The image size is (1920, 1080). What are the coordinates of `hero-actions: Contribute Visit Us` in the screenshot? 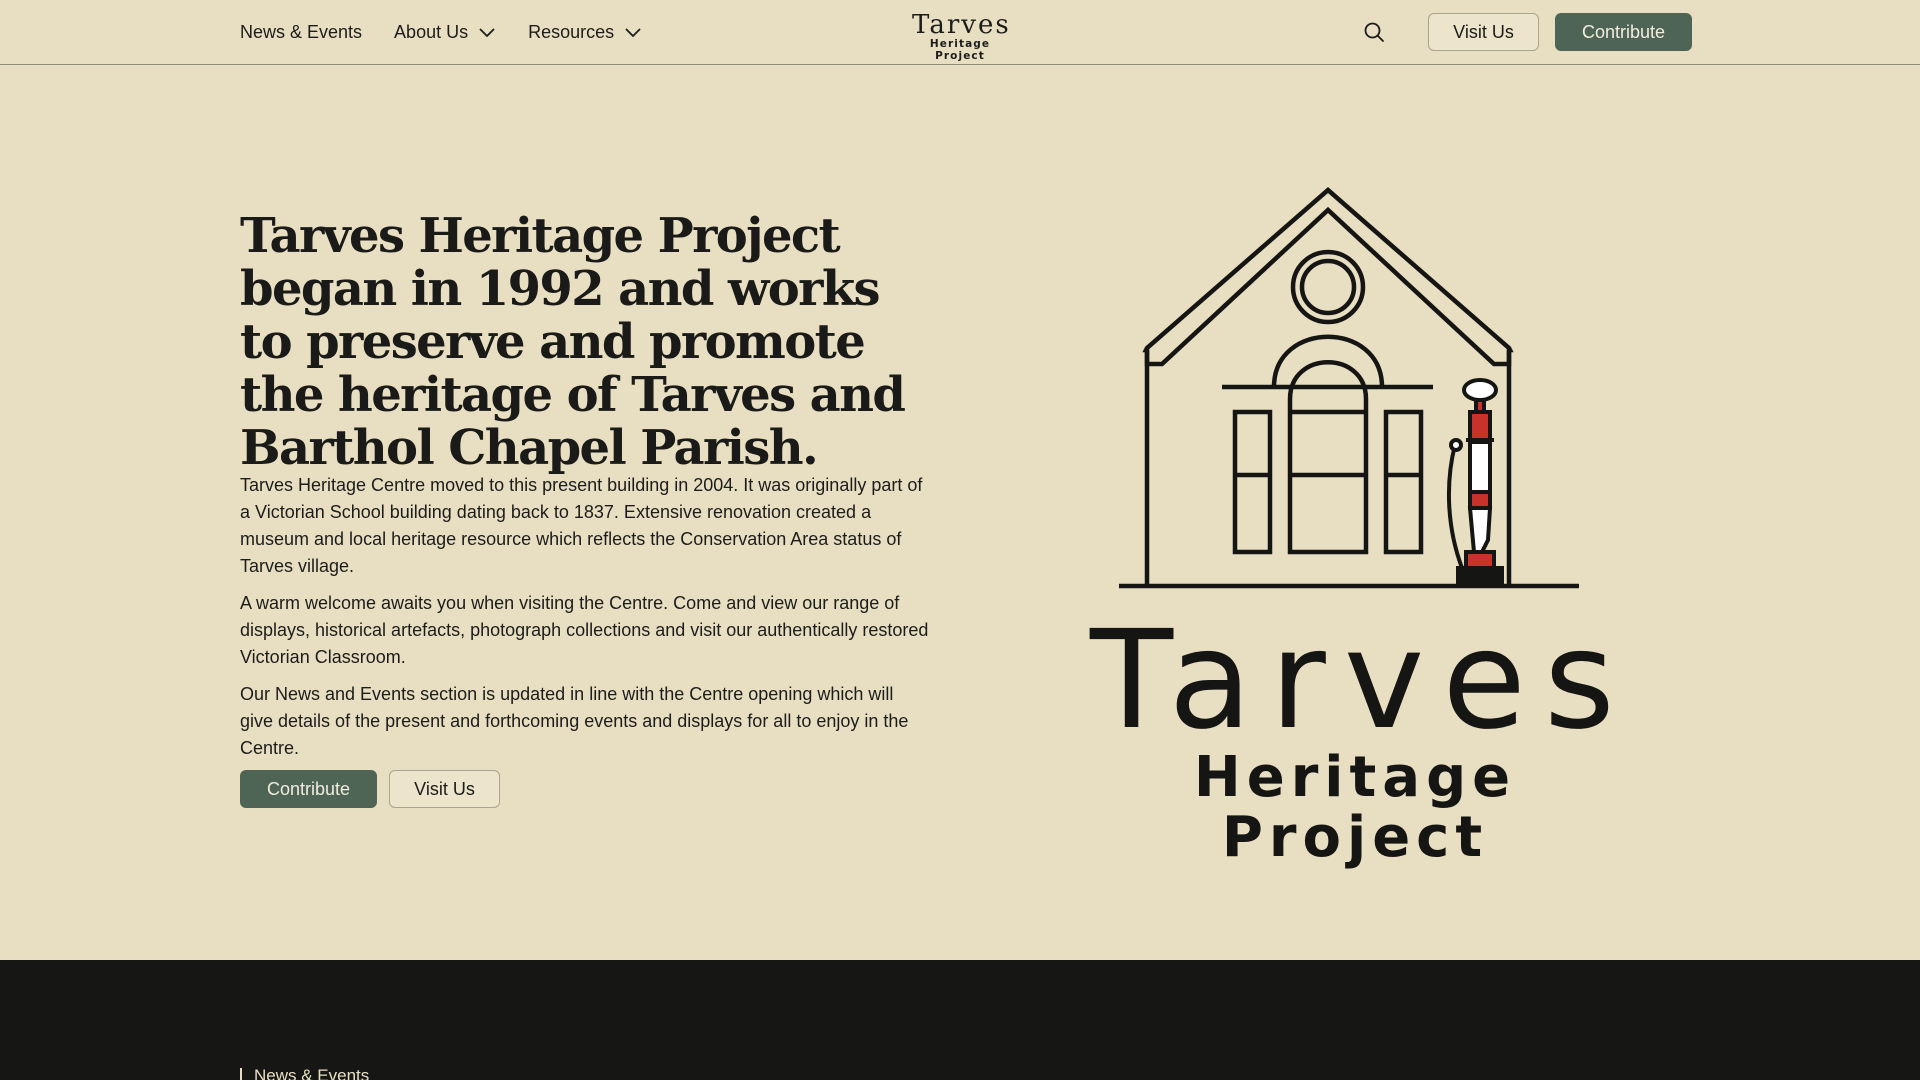 It's located at (370, 789).